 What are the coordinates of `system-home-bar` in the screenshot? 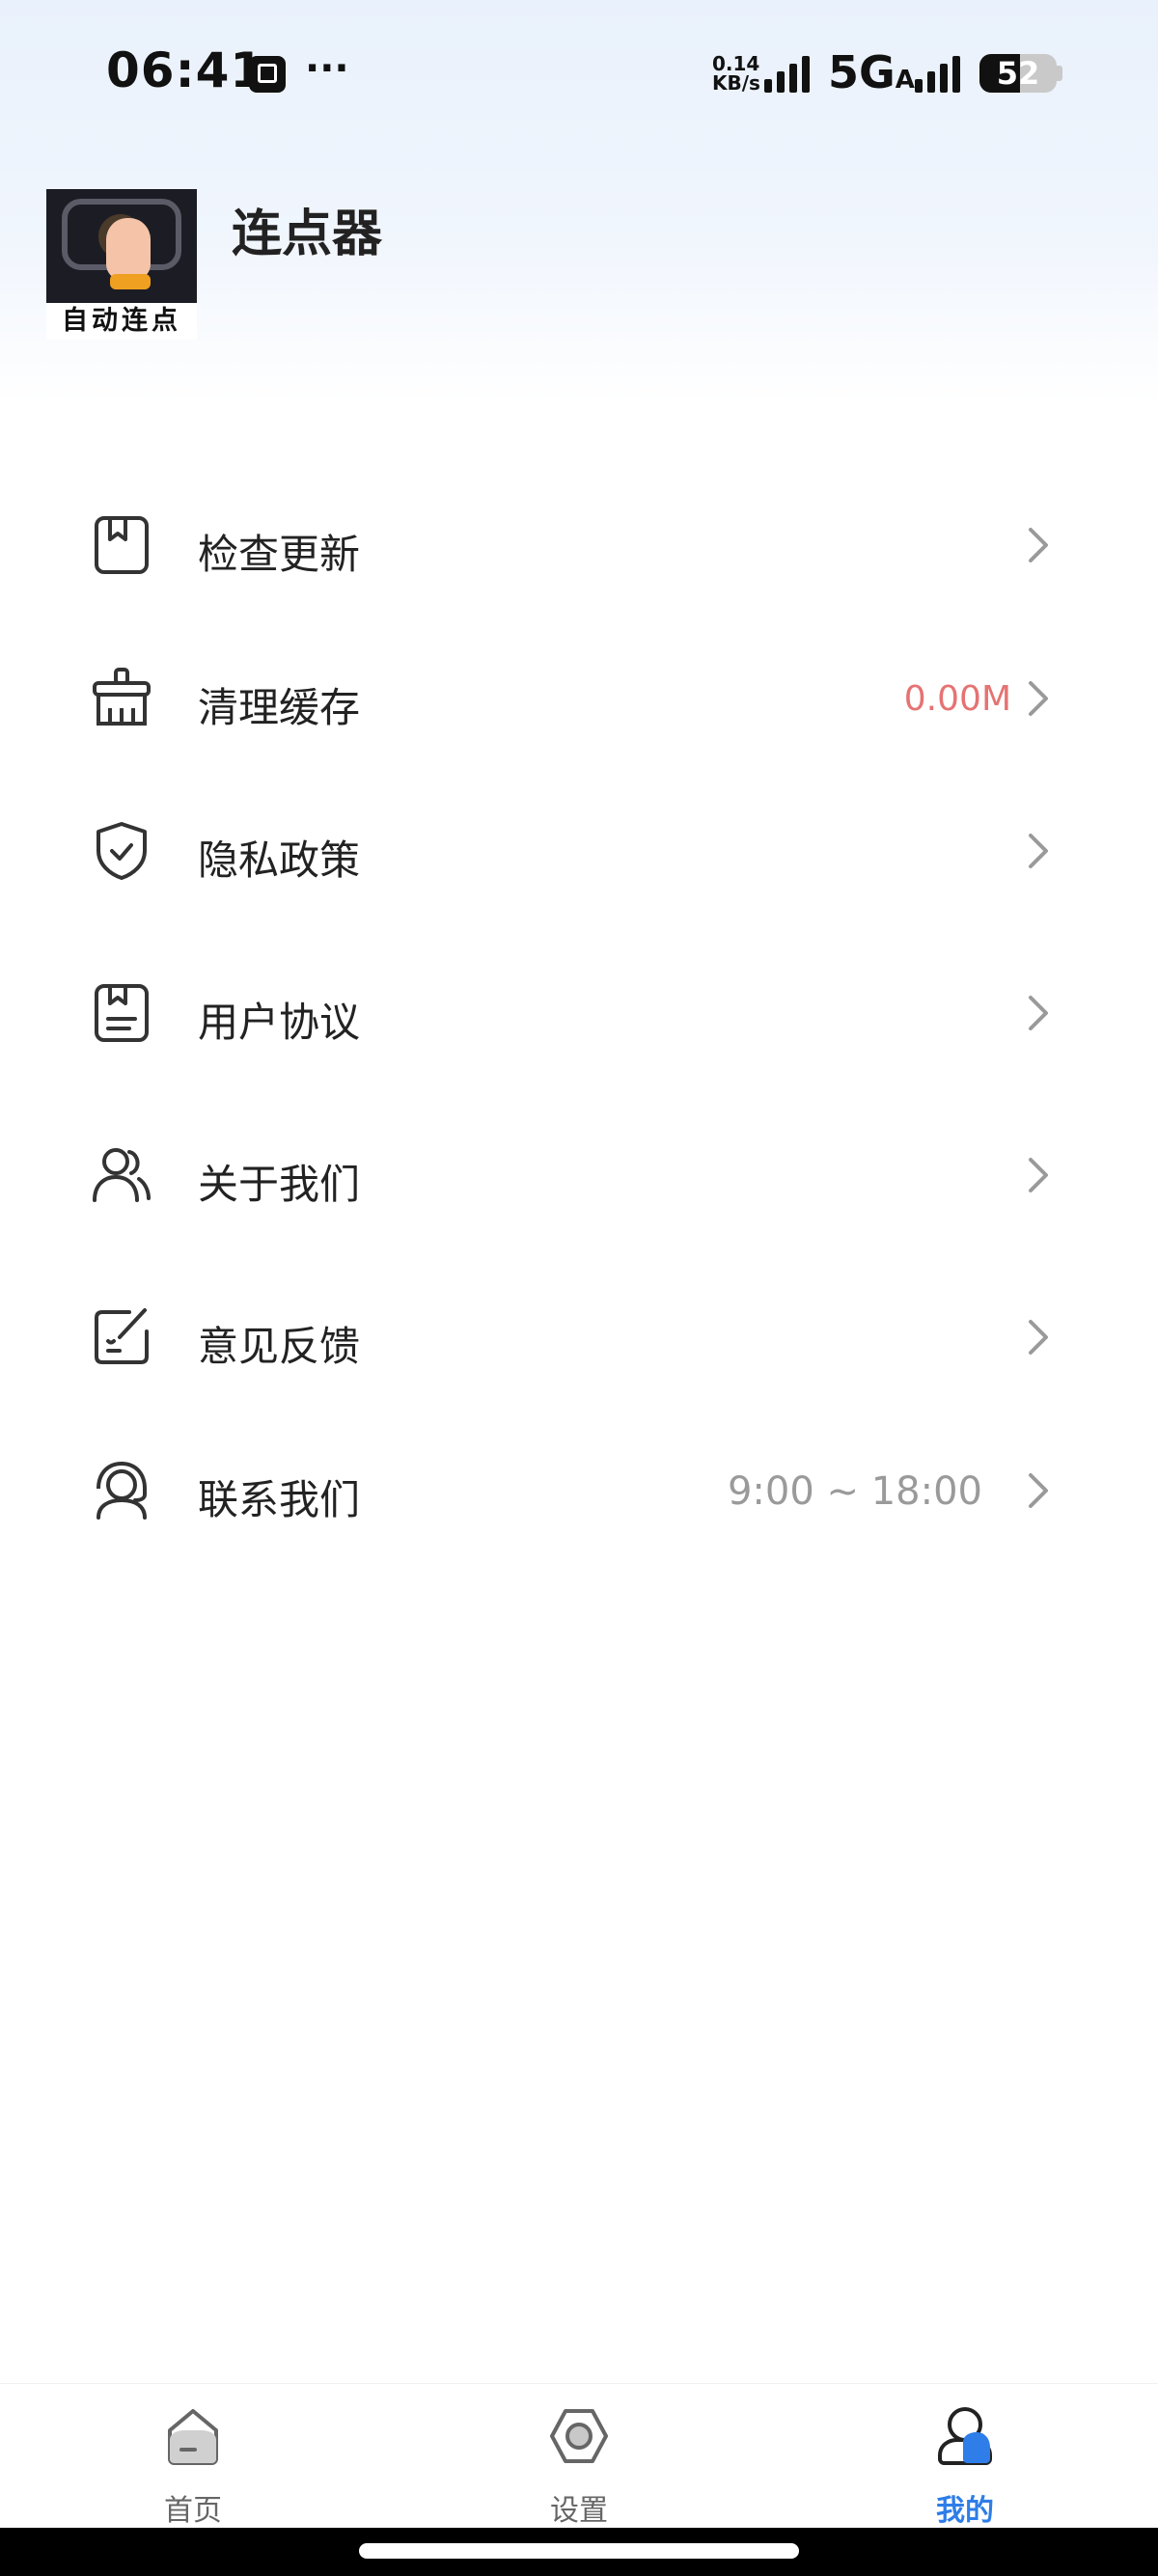 It's located at (579, 2552).